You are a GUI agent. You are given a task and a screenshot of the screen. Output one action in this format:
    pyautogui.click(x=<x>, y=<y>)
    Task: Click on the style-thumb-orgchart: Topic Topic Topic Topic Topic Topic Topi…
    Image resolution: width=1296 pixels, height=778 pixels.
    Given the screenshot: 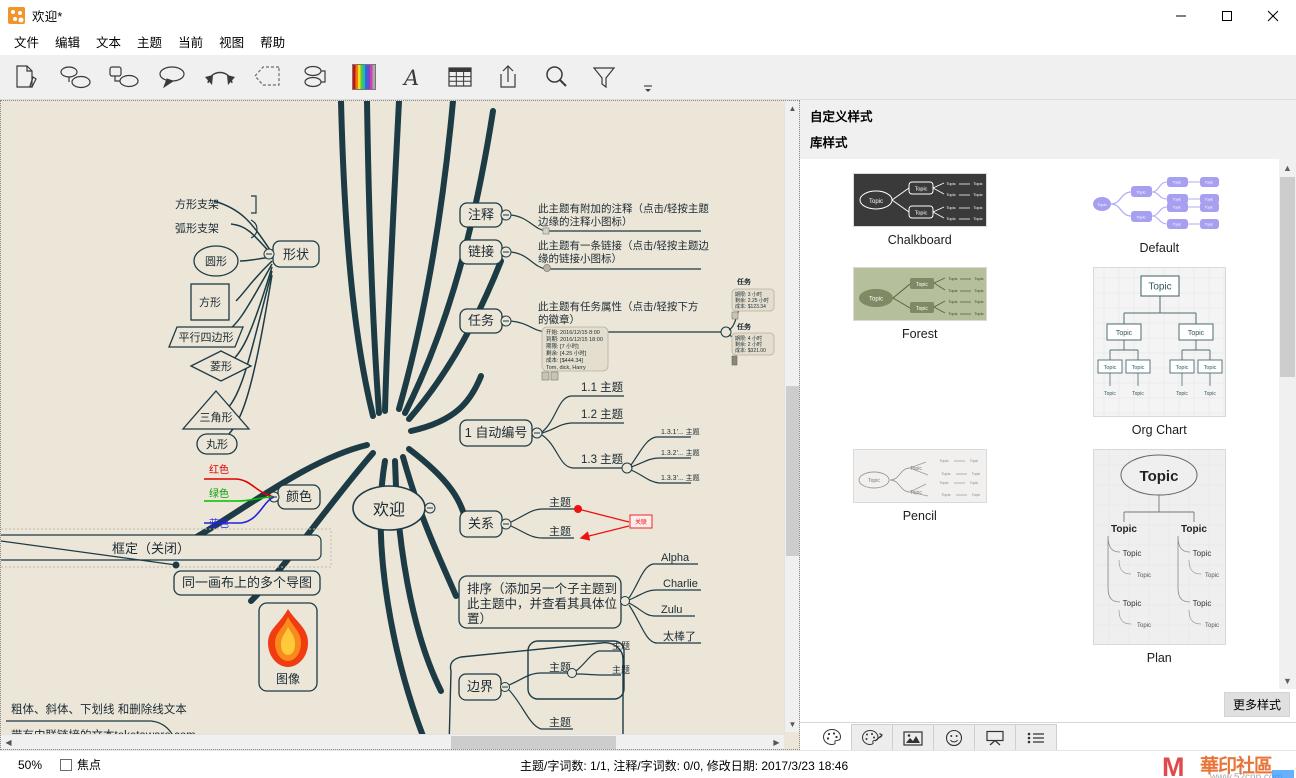 What is the action you would take?
    pyautogui.click(x=1159, y=342)
    